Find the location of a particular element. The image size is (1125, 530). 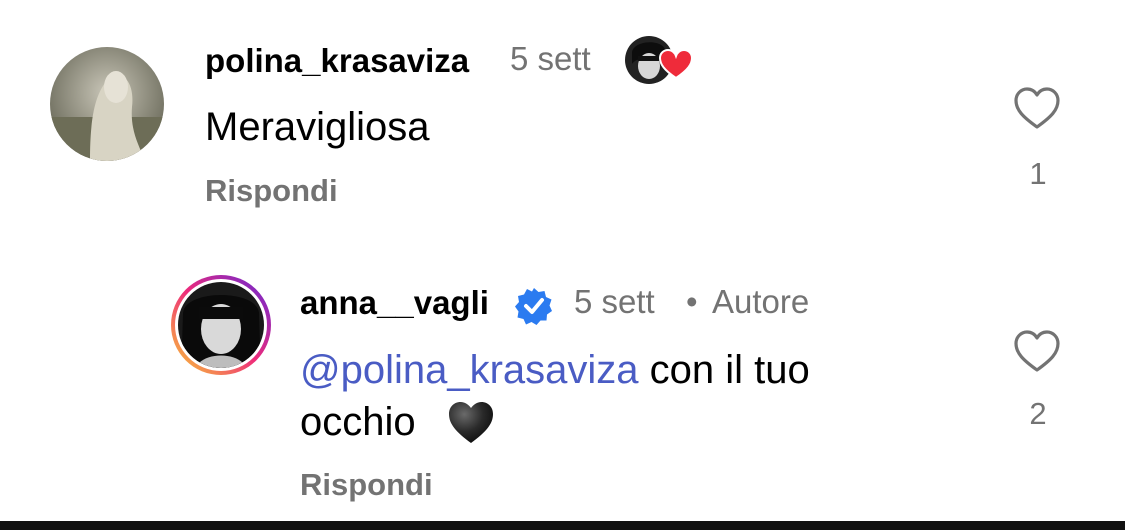

comment-text: @polina_krasaviza con il tuo is located at coordinates (555, 370).